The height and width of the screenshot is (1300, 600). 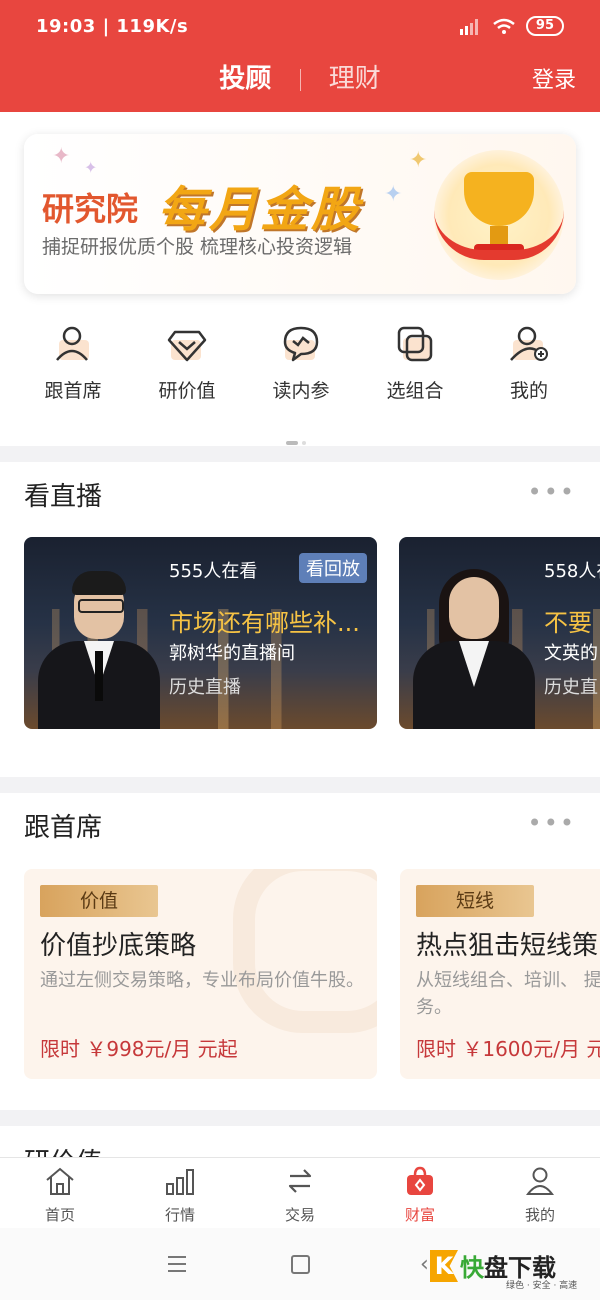 What do you see at coordinates (72, 343) in the screenshot?
I see `advisor-icon` at bounding box center [72, 343].